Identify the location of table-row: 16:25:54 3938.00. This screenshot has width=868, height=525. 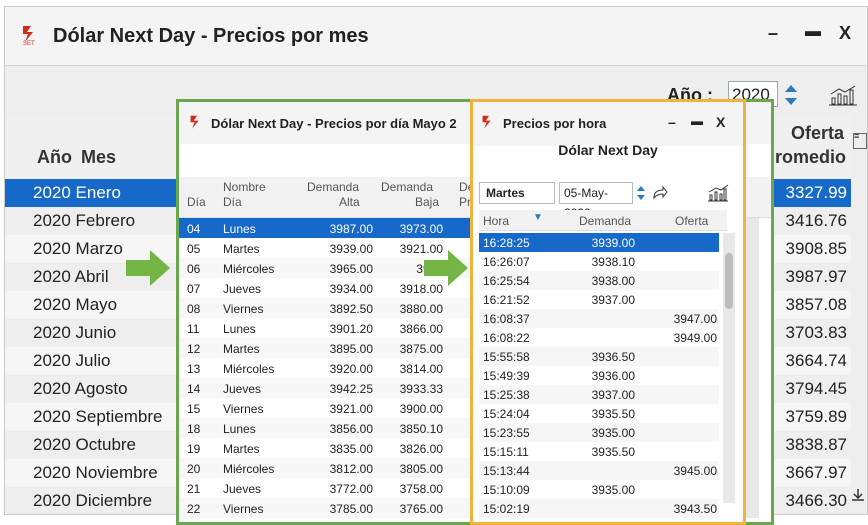
(599, 280).